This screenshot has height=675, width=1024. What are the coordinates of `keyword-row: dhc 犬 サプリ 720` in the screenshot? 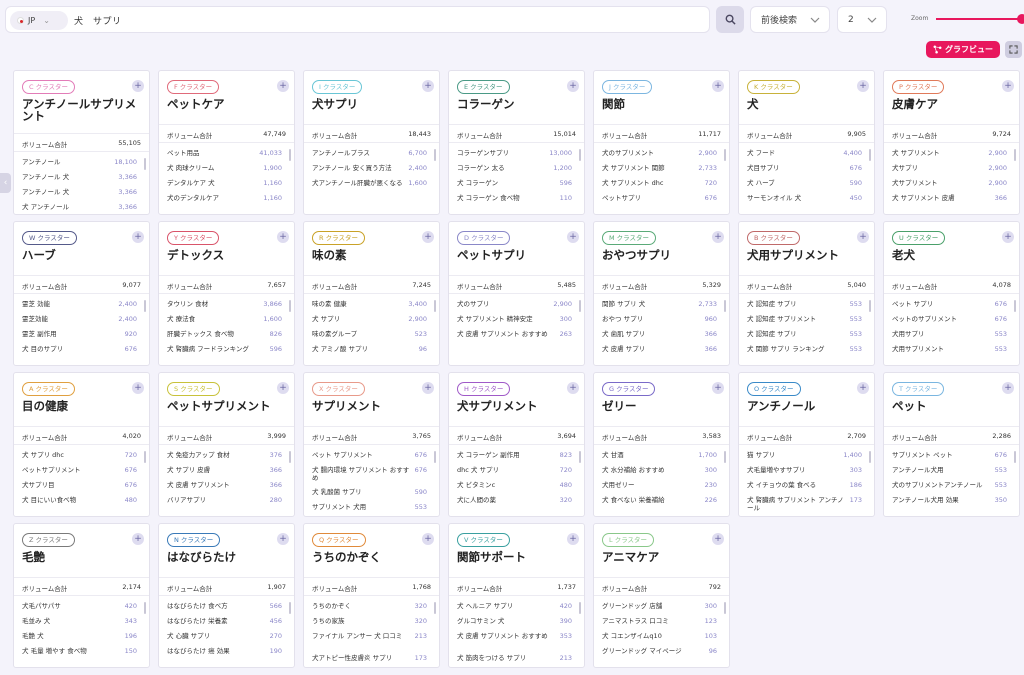 It's located at (516, 471).